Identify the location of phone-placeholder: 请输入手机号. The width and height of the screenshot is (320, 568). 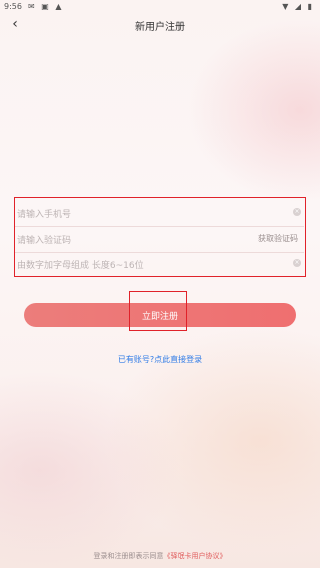
(44, 215).